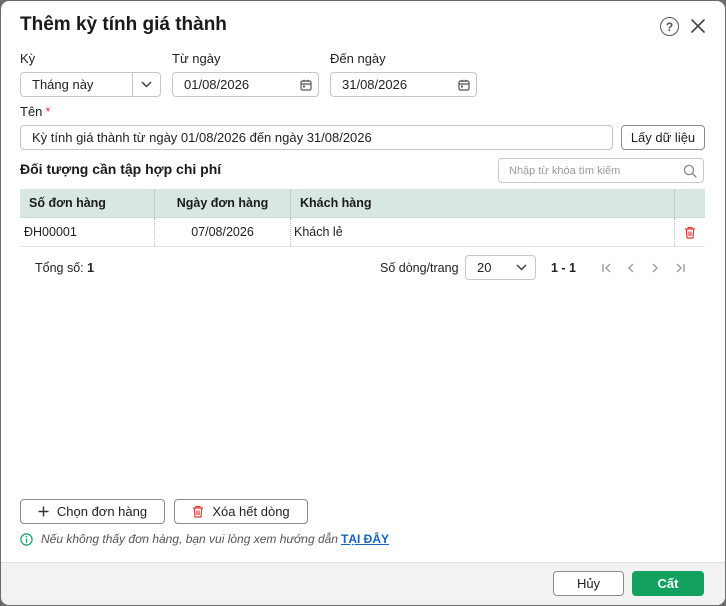 This screenshot has height=606, width=726. What do you see at coordinates (500, 267) in the screenshot?
I see `rows-per-page-select: 20` at bounding box center [500, 267].